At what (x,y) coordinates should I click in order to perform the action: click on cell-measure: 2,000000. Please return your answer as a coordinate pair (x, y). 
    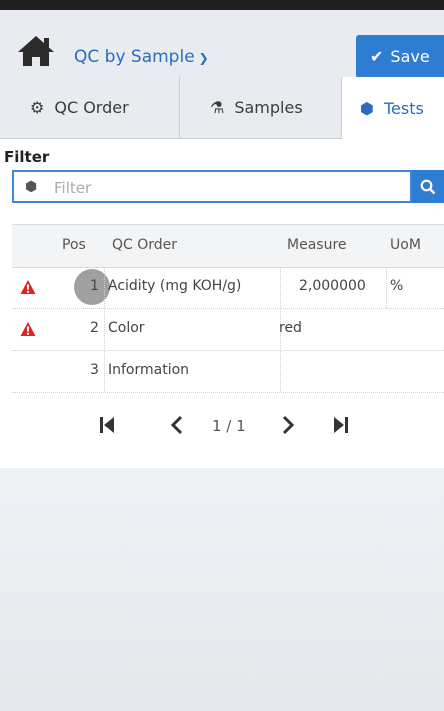
    Looking at the image, I should click on (332, 286).